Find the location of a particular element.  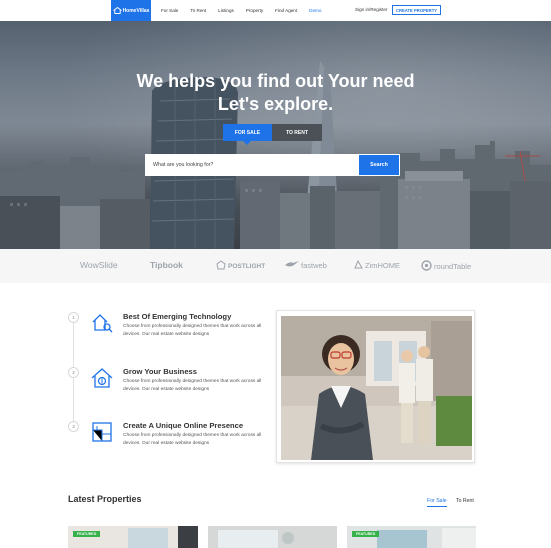

tab-to-rent: TO RENT is located at coordinates (297, 132).